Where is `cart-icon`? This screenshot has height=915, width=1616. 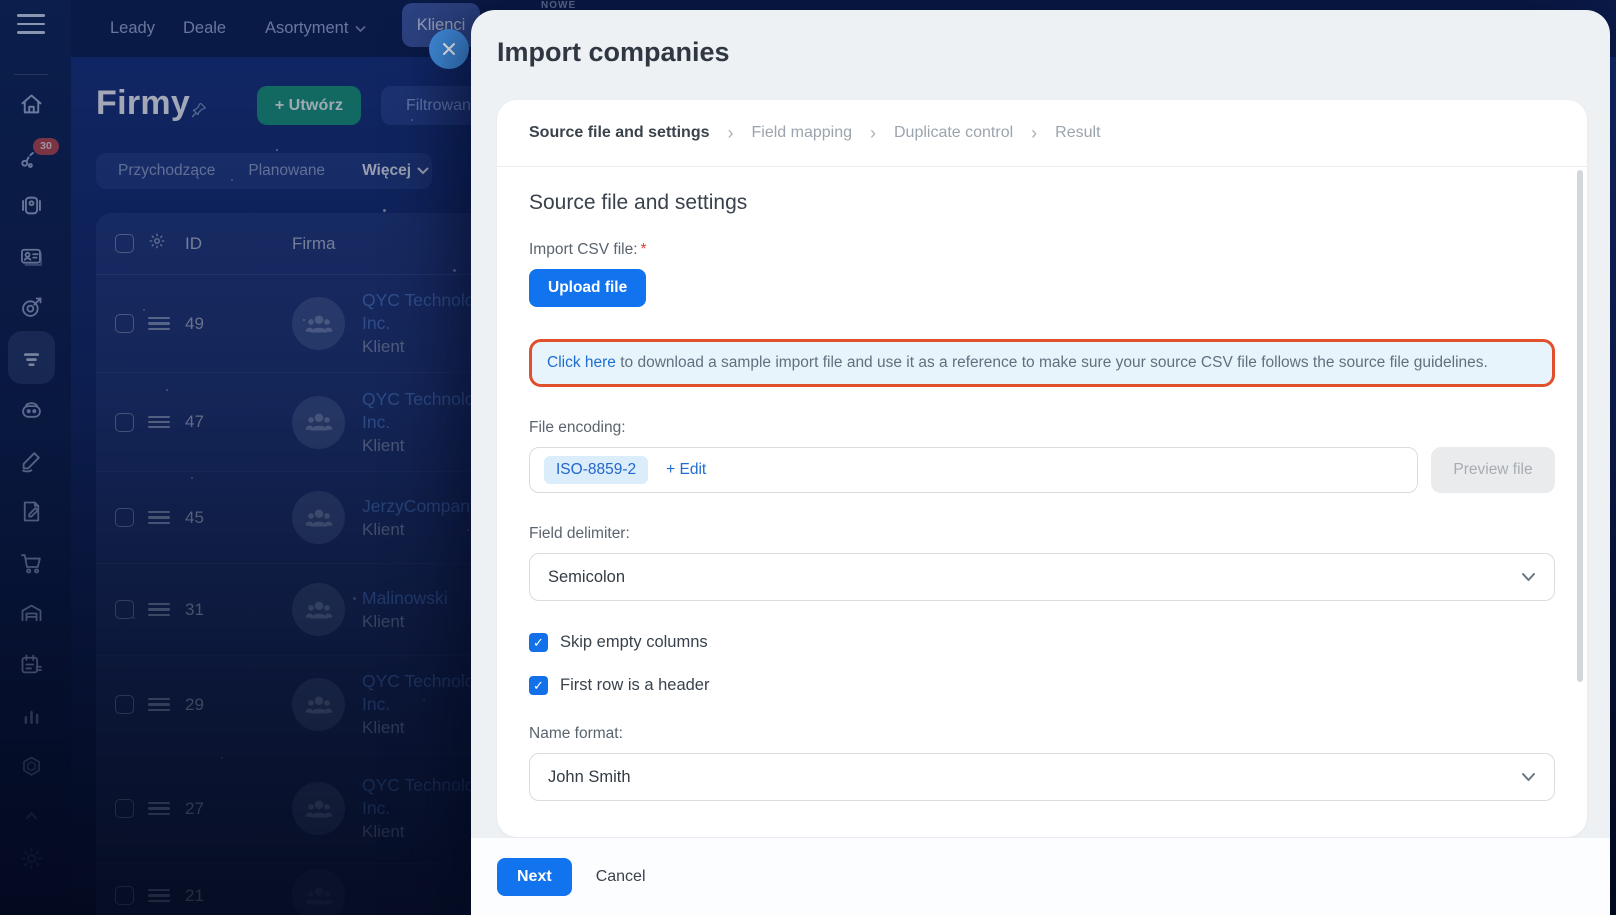
cart-icon is located at coordinates (31, 562).